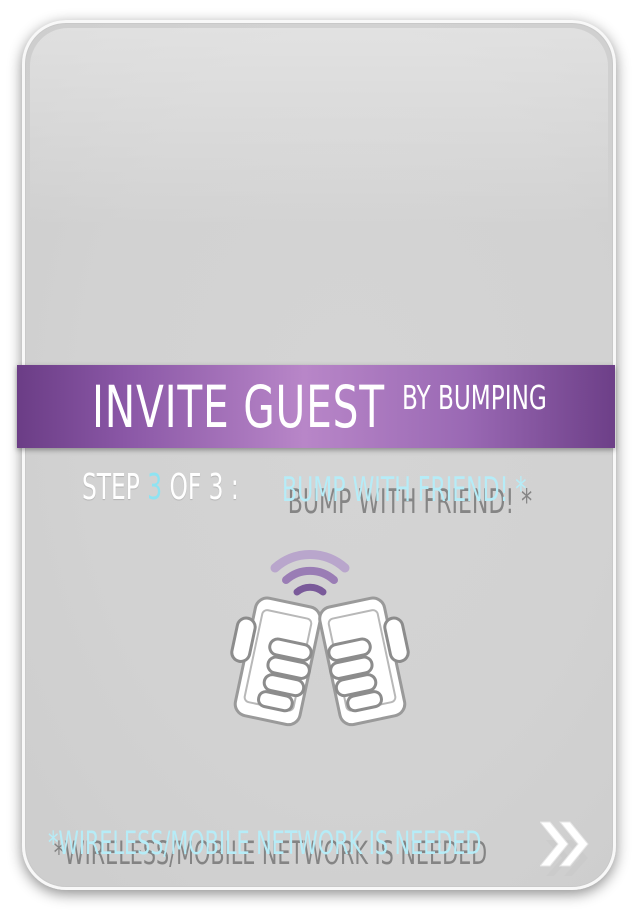 This screenshot has height=920, width=640. I want to click on step-action: BUMP WITH FRIEND! * BUMP WITH FRIEND! *, so click(407, 495).